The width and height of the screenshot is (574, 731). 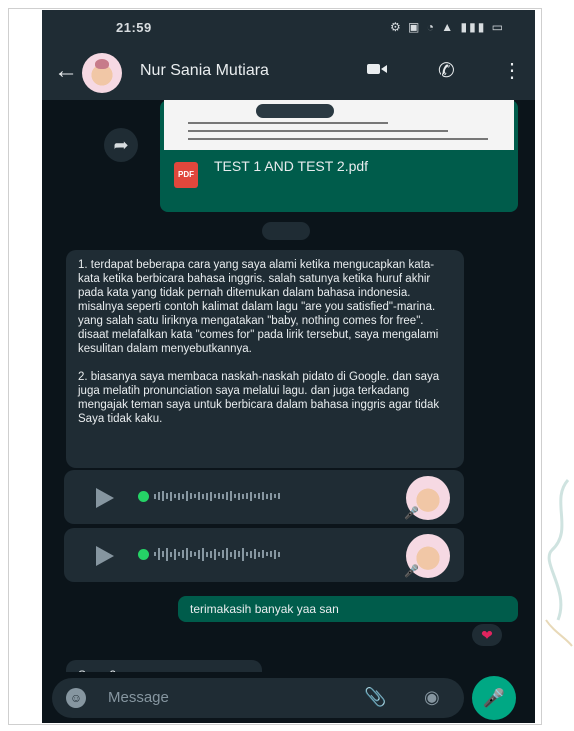 I want to click on outgoing-message: terimakasih banyak yaa san, so click(x=348, y=609).